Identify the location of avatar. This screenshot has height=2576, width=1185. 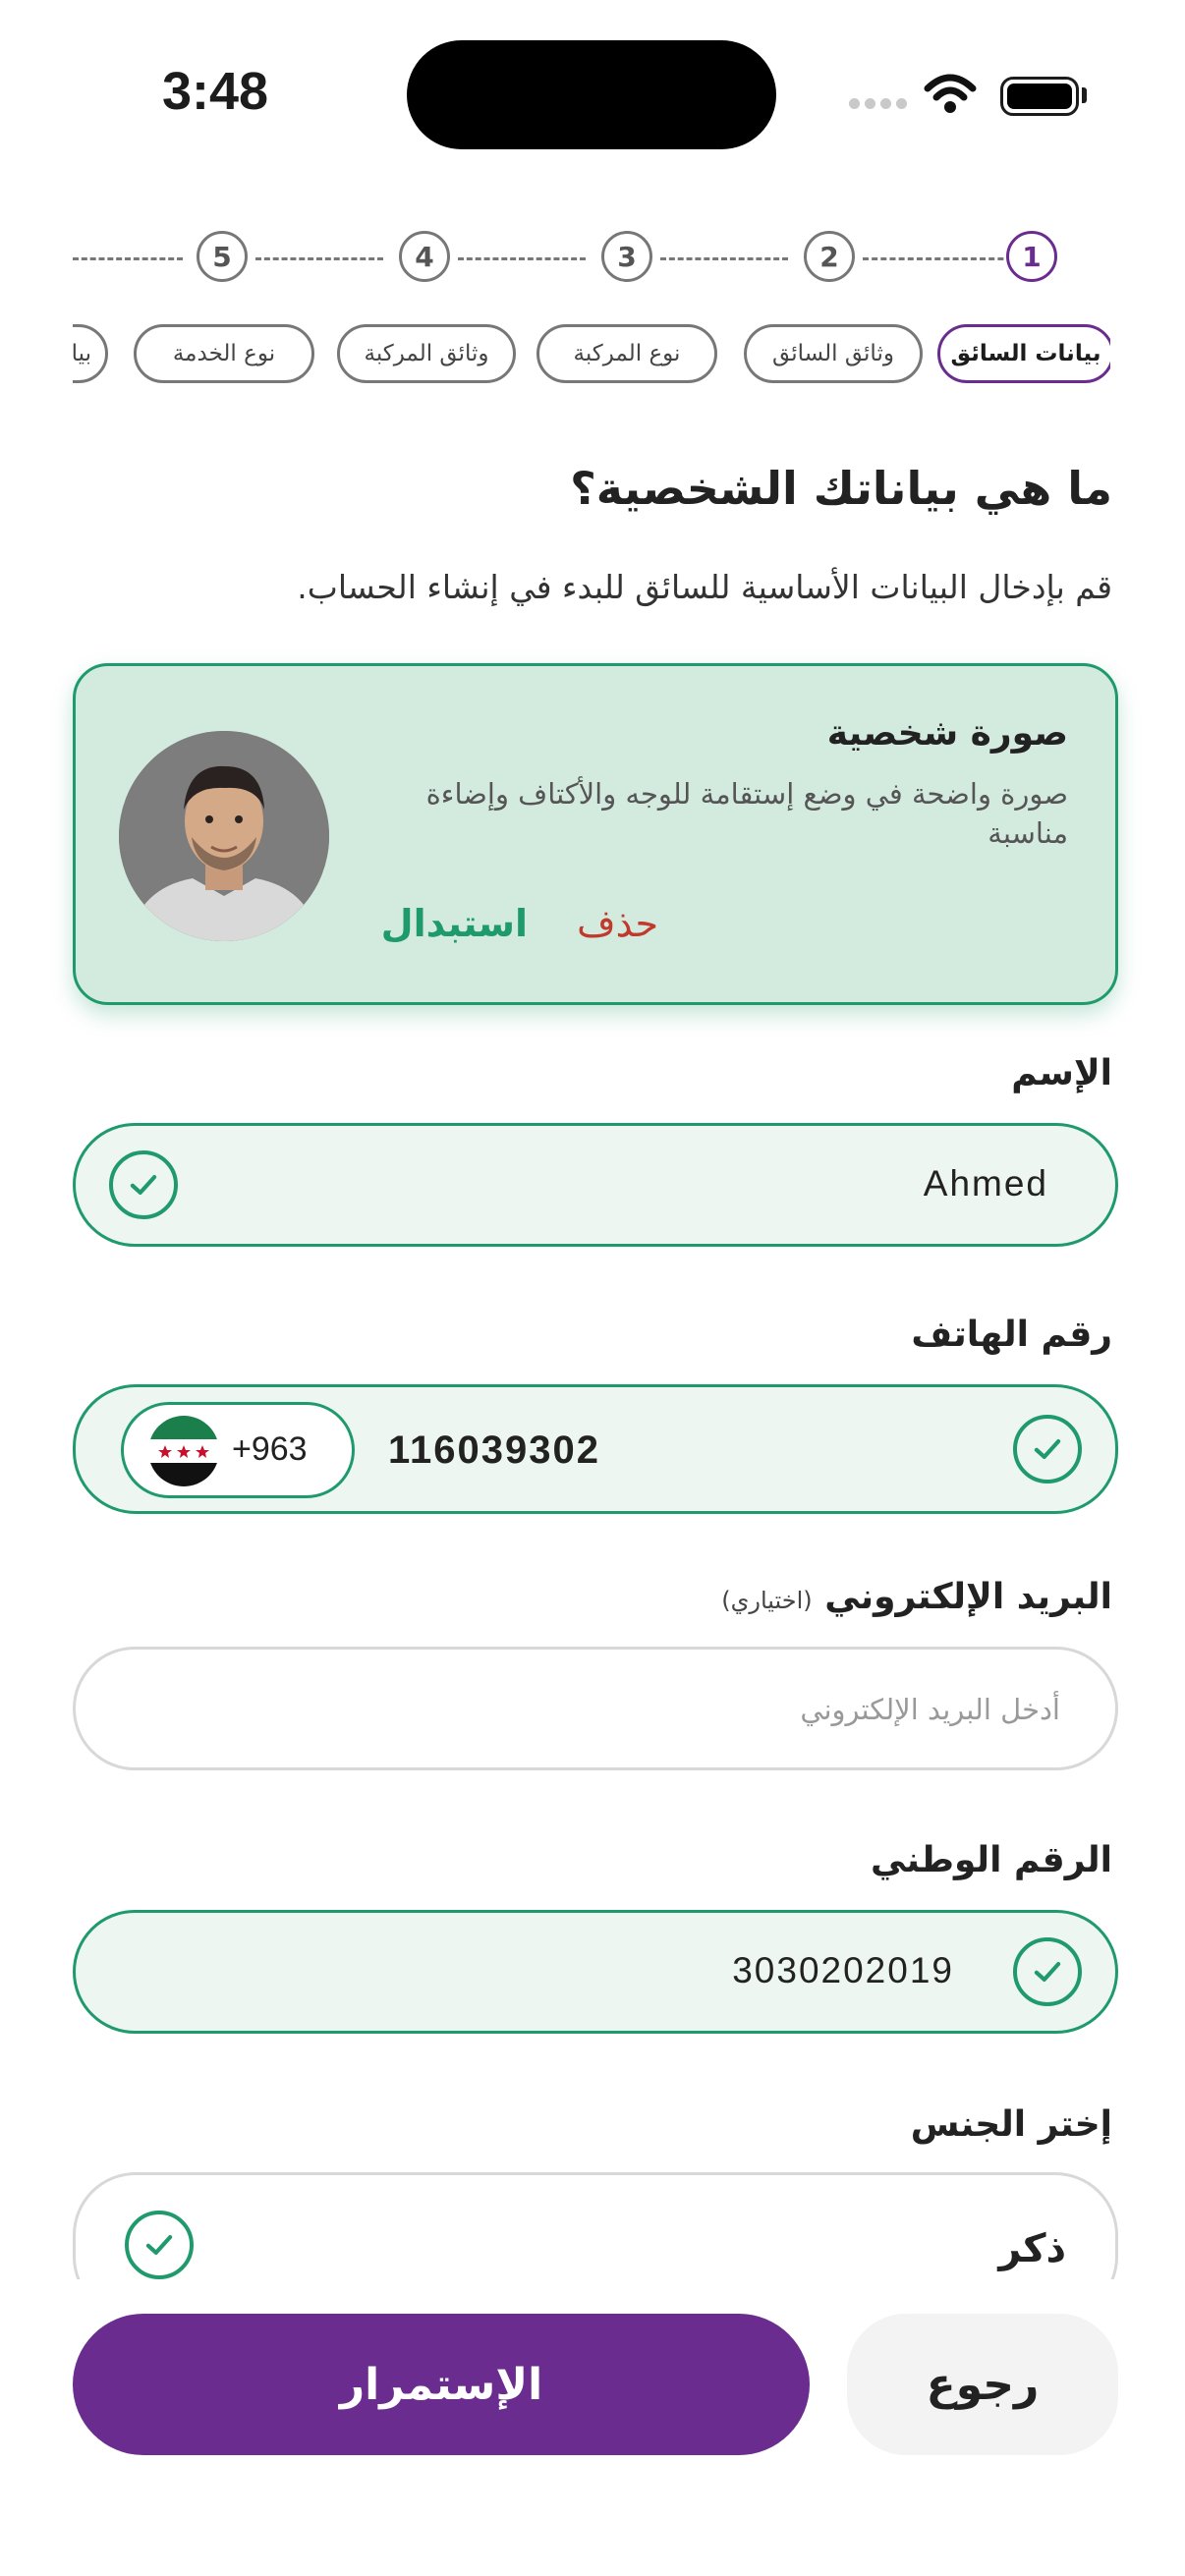
(224, 836).